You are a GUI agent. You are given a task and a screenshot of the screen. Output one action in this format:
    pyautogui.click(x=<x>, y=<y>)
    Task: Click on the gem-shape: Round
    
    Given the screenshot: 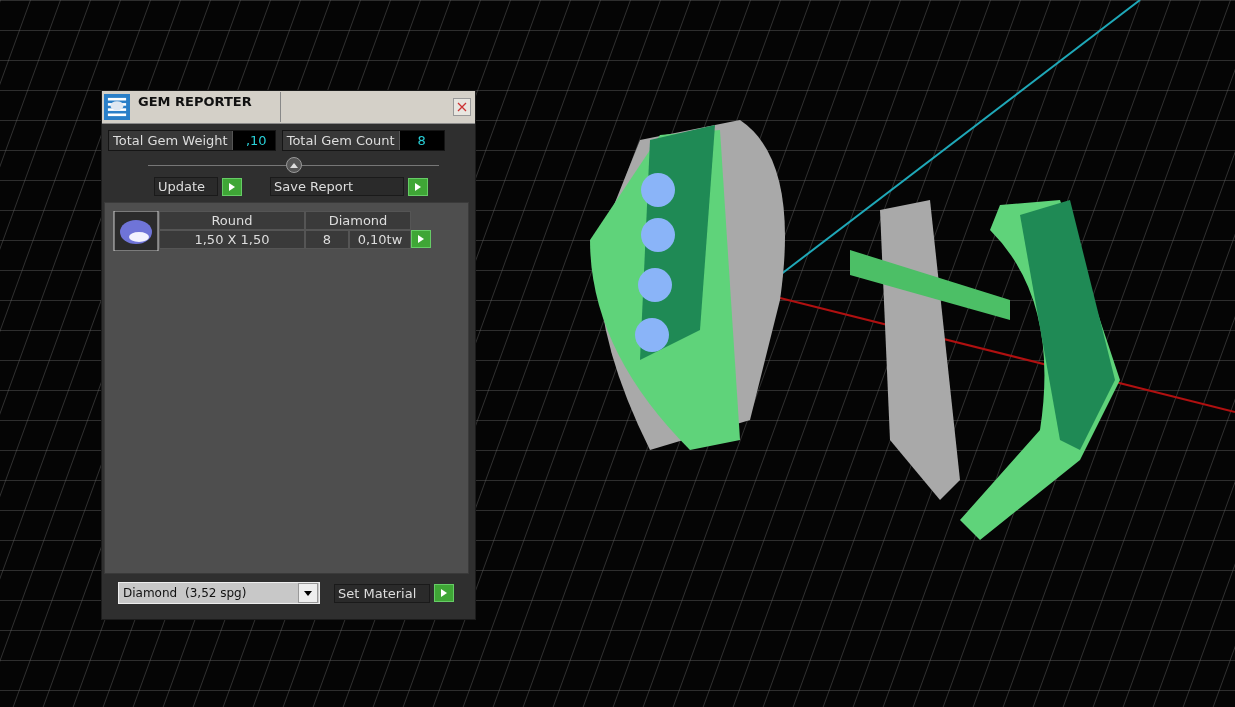 What is the action you would take?
    pyautogui.click(x=232, y=220)
    